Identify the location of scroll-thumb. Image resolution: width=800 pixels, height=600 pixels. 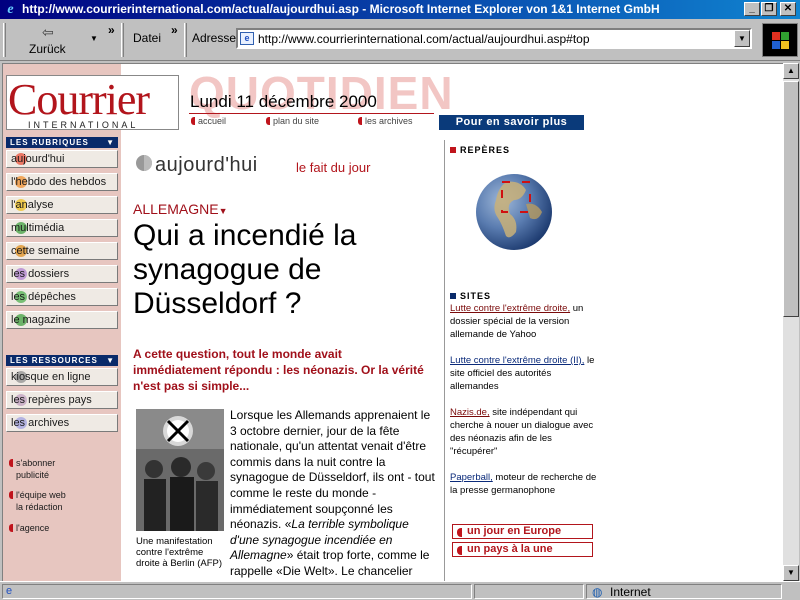
(791, 199).